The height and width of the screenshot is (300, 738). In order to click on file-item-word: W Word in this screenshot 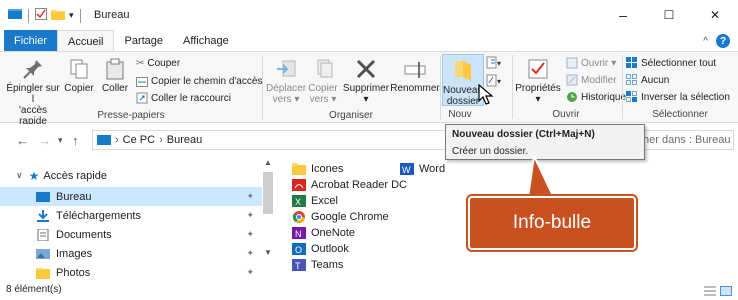, I will do `click(422, 169)`.